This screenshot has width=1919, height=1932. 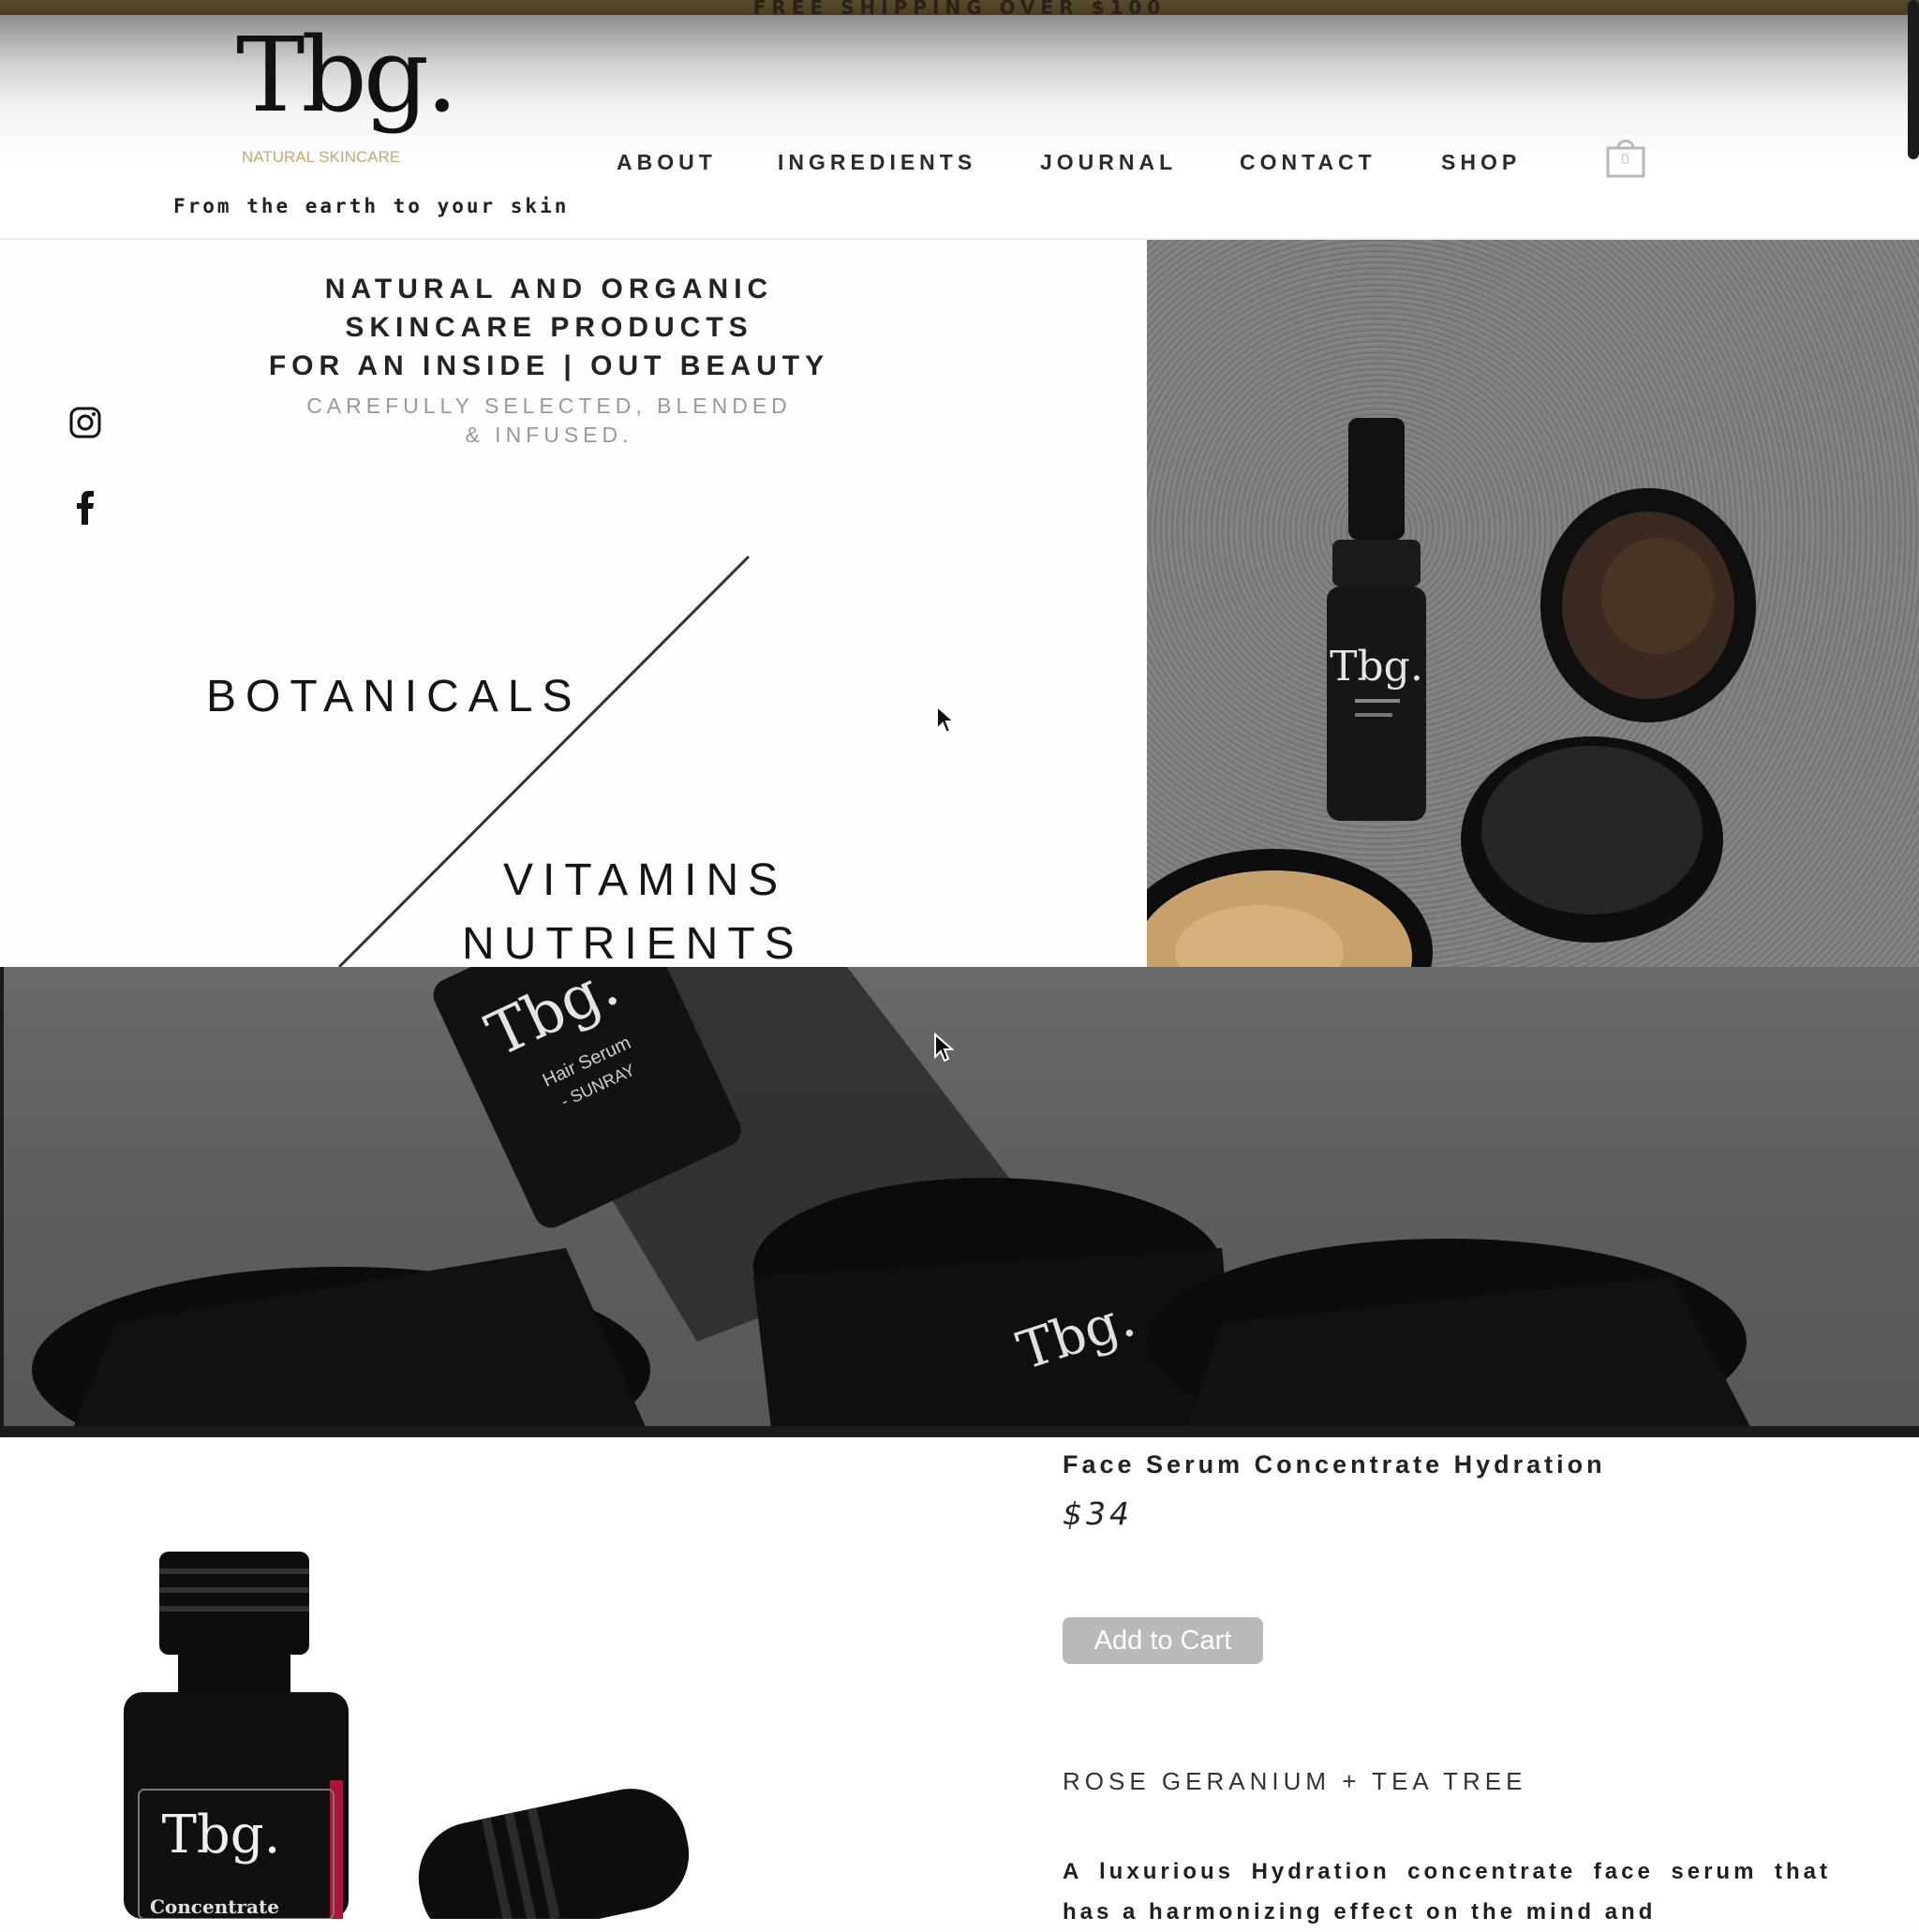 I want to click on cart-icon: 0, so click(x=1625, y=157).